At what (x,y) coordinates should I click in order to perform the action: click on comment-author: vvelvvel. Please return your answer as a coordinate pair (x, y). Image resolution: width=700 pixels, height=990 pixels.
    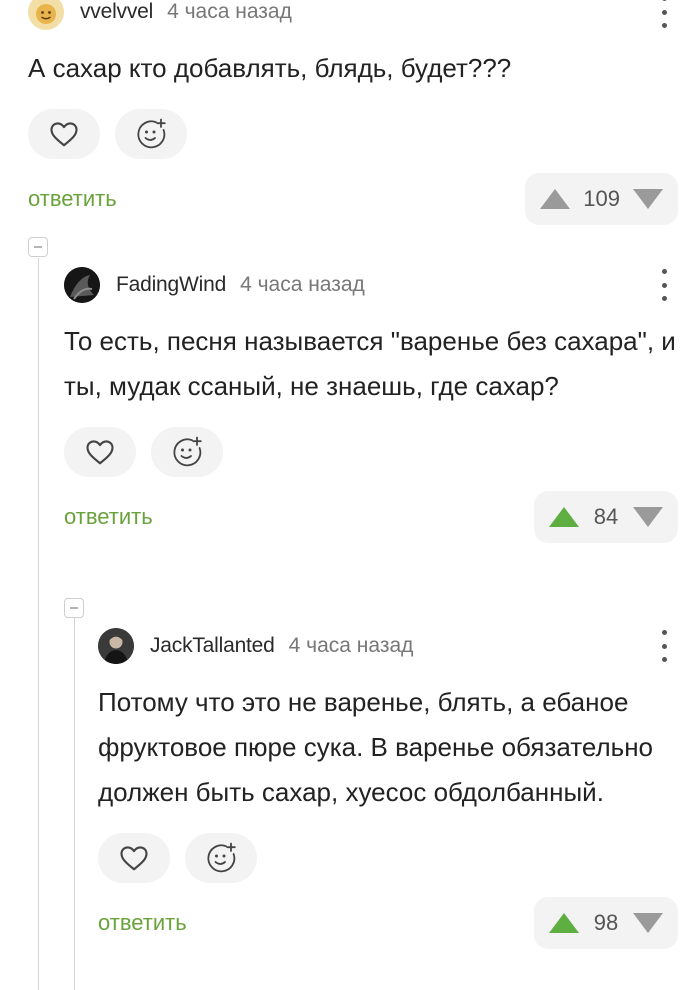
    Looking at the image, I should click on (116, 12).